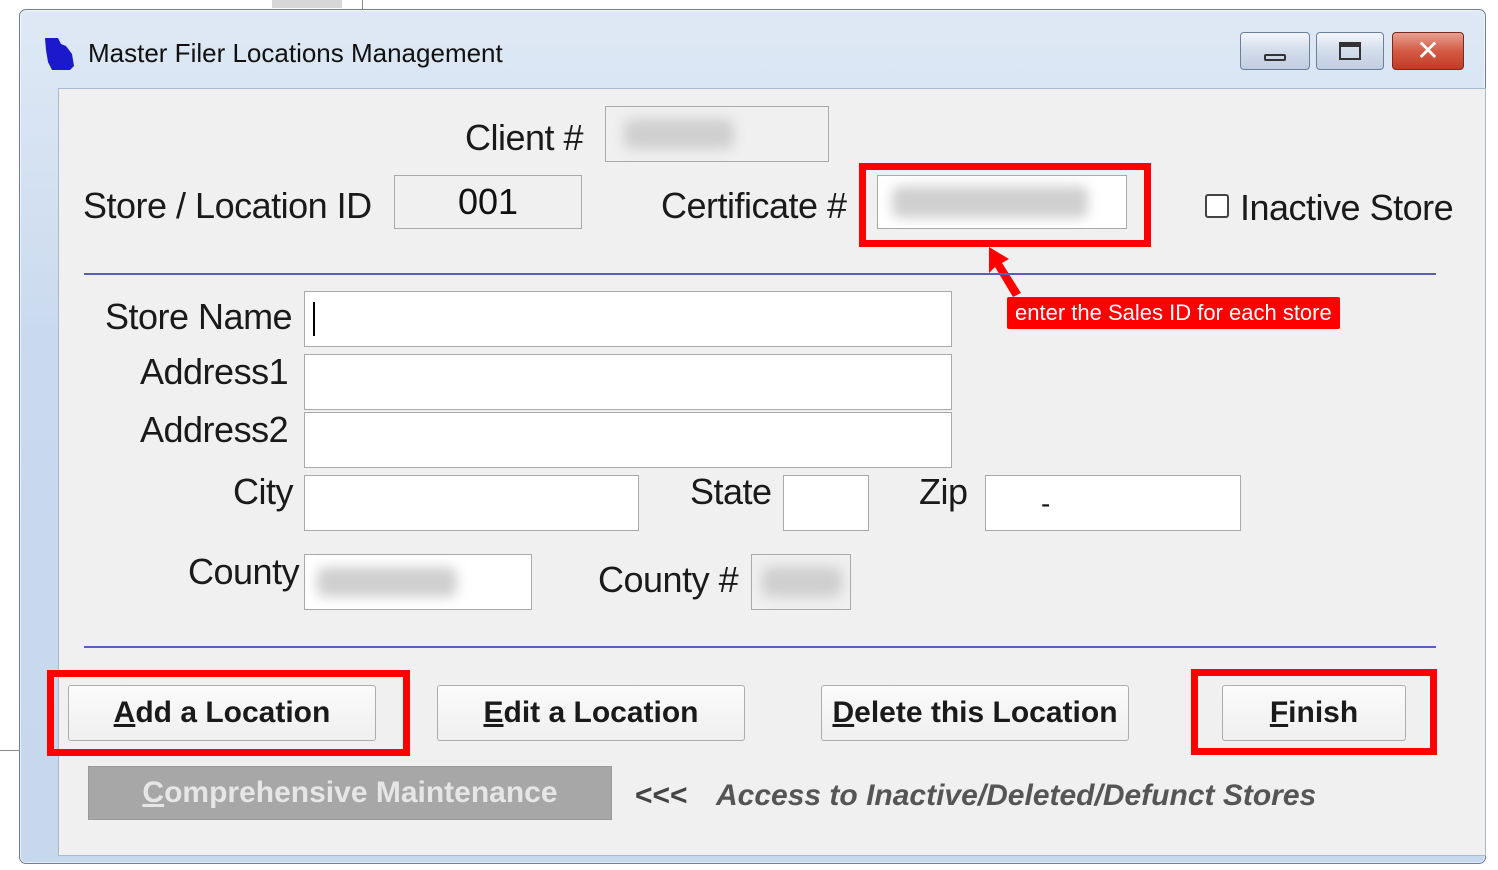  Describe the element at coordinates (59, 54) in the screenshot. I see `app-icon` at that location.